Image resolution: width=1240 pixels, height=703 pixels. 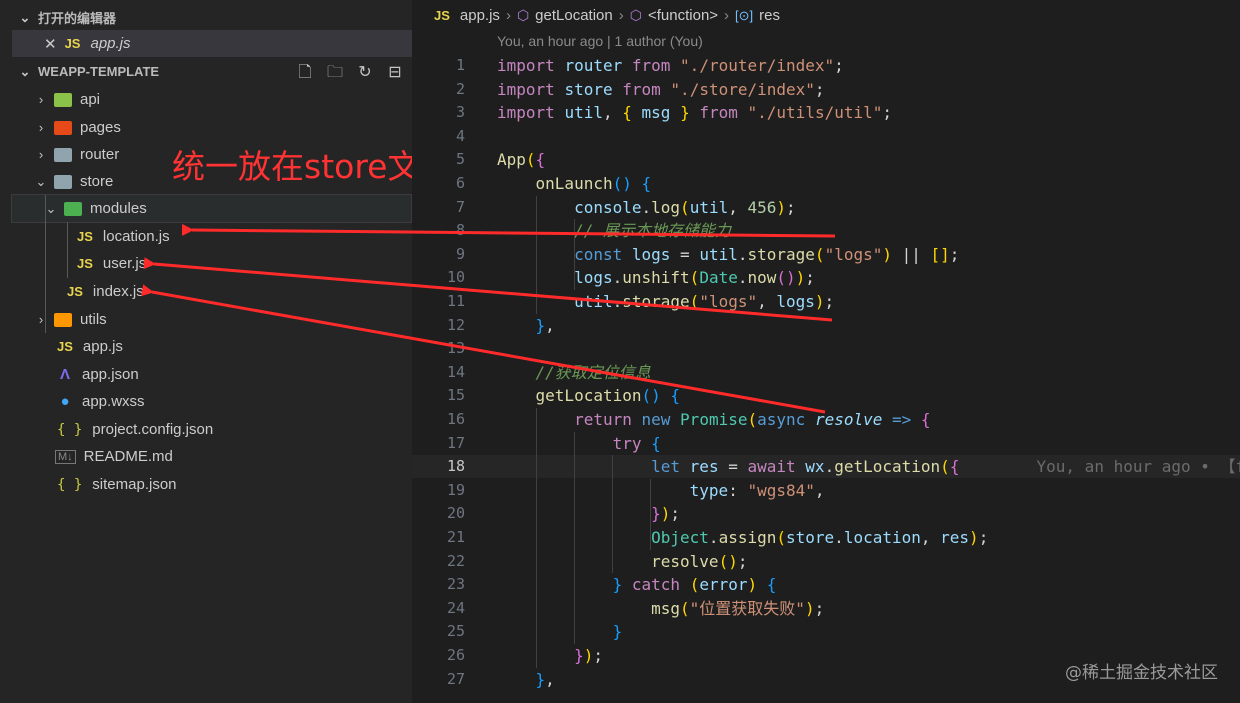 I want to click on tree-file-project-config: { } project.config.json, so click(x=206, y=429).